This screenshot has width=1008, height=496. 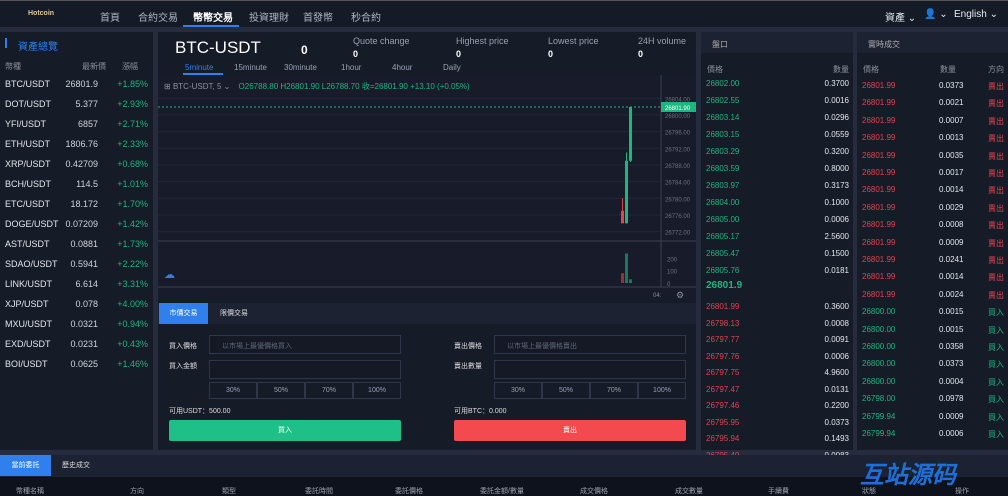 I want to click on ask-row: 26805.00 0.0006, so click(x=777, y=223).